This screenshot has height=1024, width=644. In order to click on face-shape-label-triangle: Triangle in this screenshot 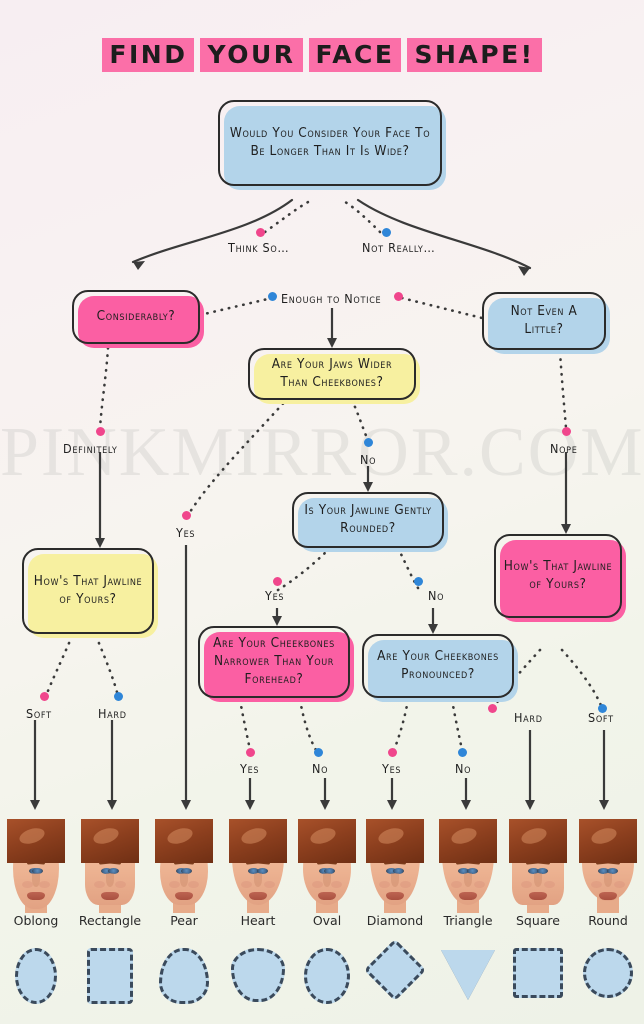, I will do `click(468, 920)`.